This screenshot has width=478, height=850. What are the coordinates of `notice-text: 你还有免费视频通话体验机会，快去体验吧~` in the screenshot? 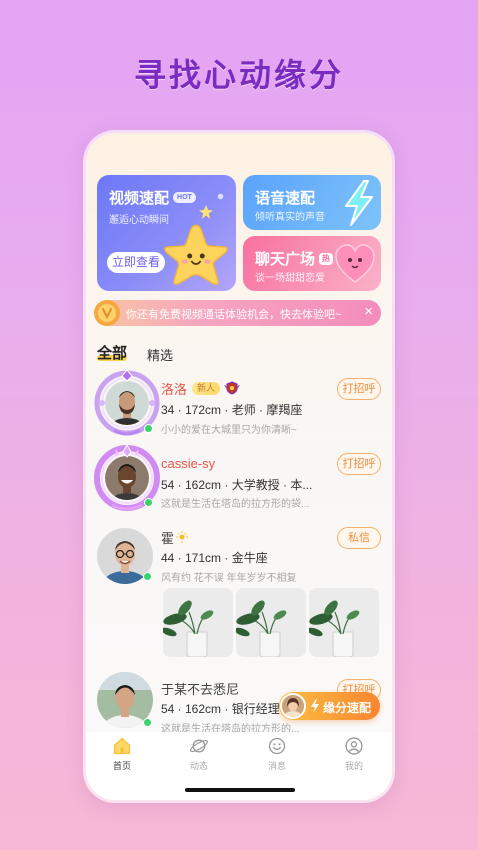 It's located at (234, 315).